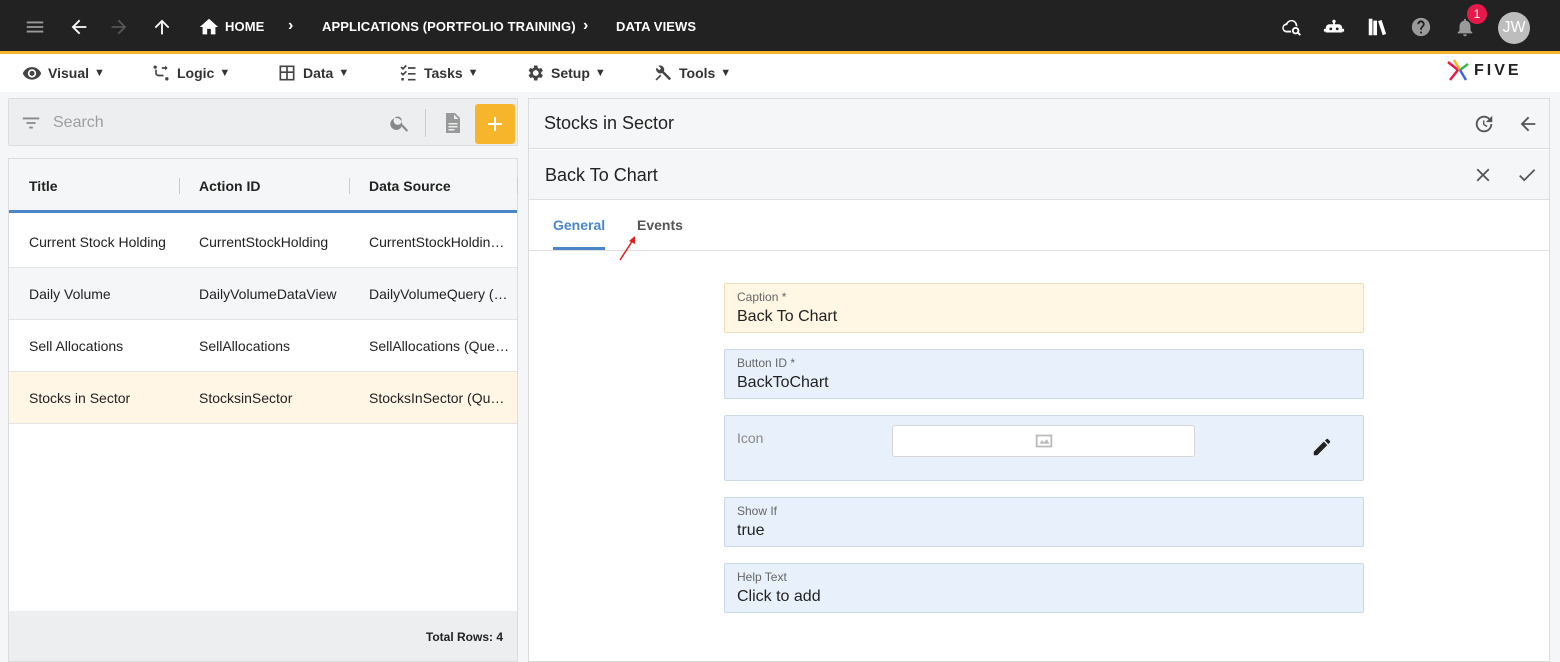 Image resolution: width=1560 pixels, height=662 pixels. Describe the element at coordinates (750, 438) in the screenshot. I see `icon-label: Icon` at that location.